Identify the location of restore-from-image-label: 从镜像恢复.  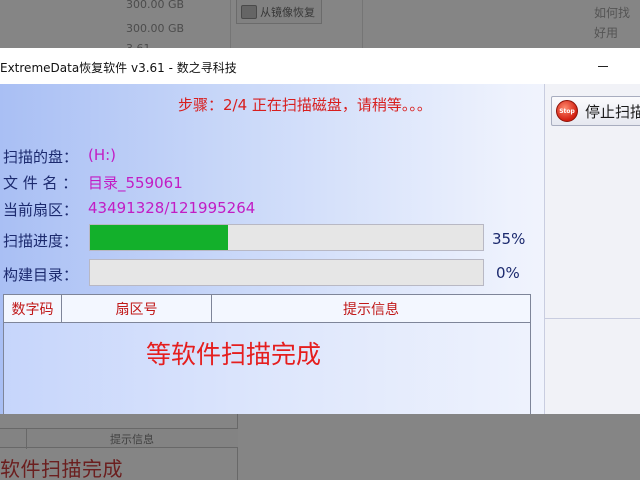
(287, 12).